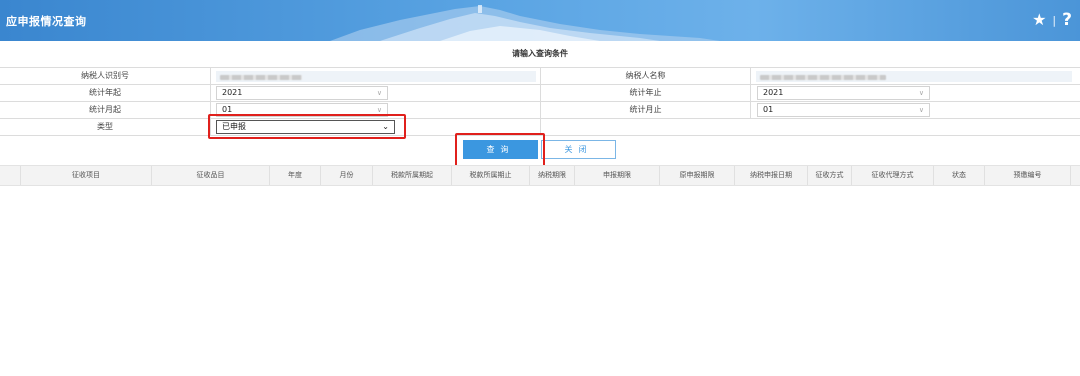 Image resolution: width=1080 pixels, height=376 pixels. What do you see at coordinates (829, 175) in the screenshot?
I see `column-header: 征收方式` at bounding box center [829, 175].